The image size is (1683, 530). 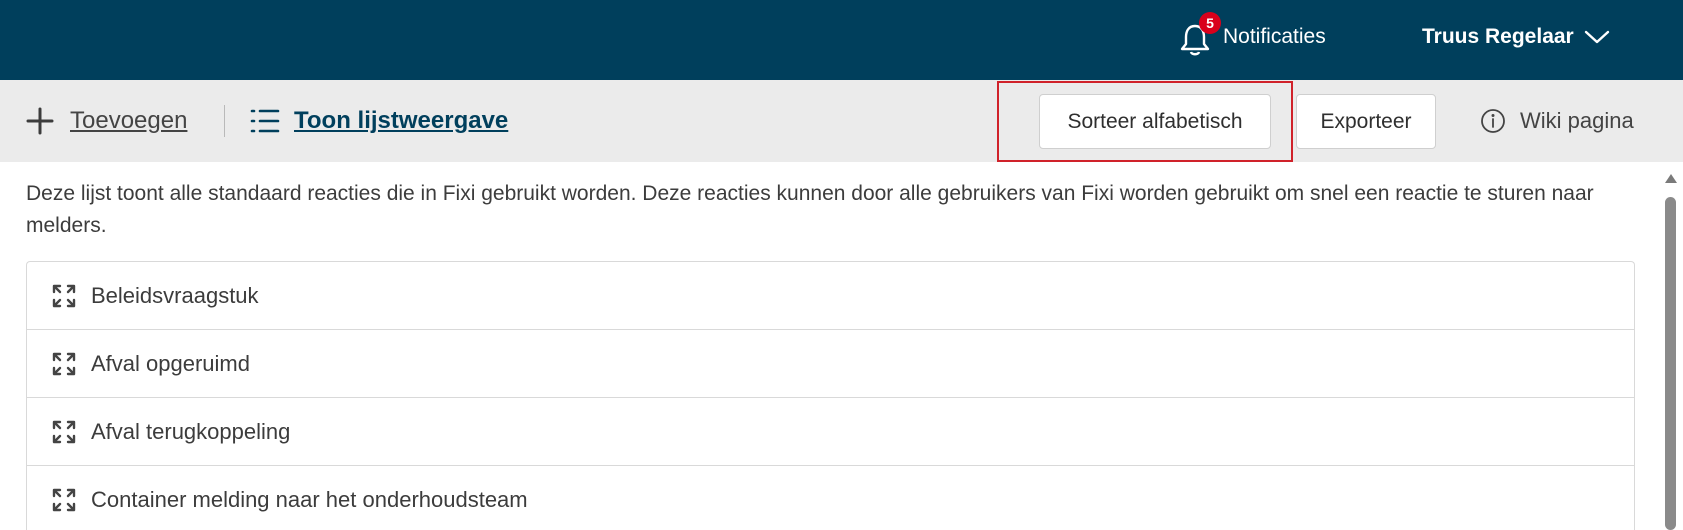 I want to click on plus-icon, so click(x=40, y=121).